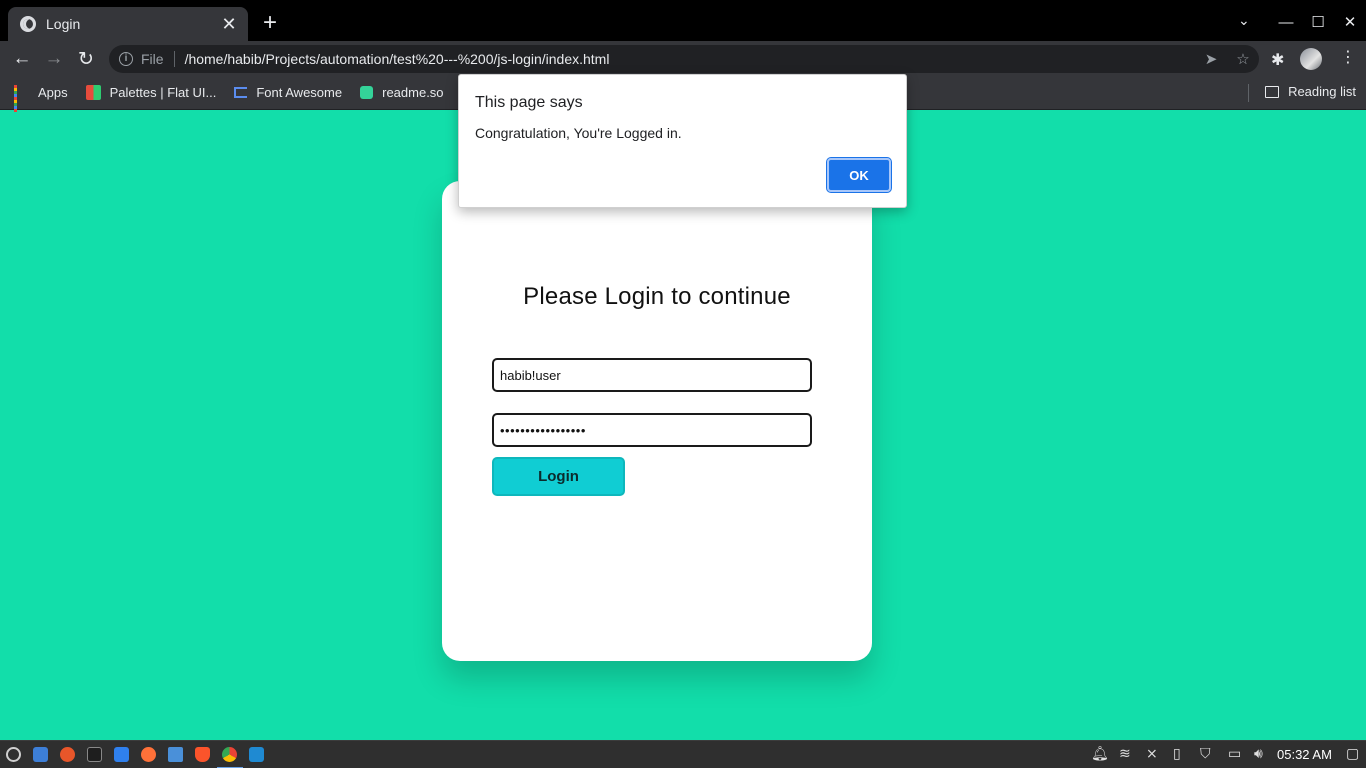 Image resolution: width=1366 pixels, height=768 pixels. What do you see at coordinates (1152, 753) in the screenshot?
I see `network-off-icon: ⨯` at bounding box center [1152, 753].